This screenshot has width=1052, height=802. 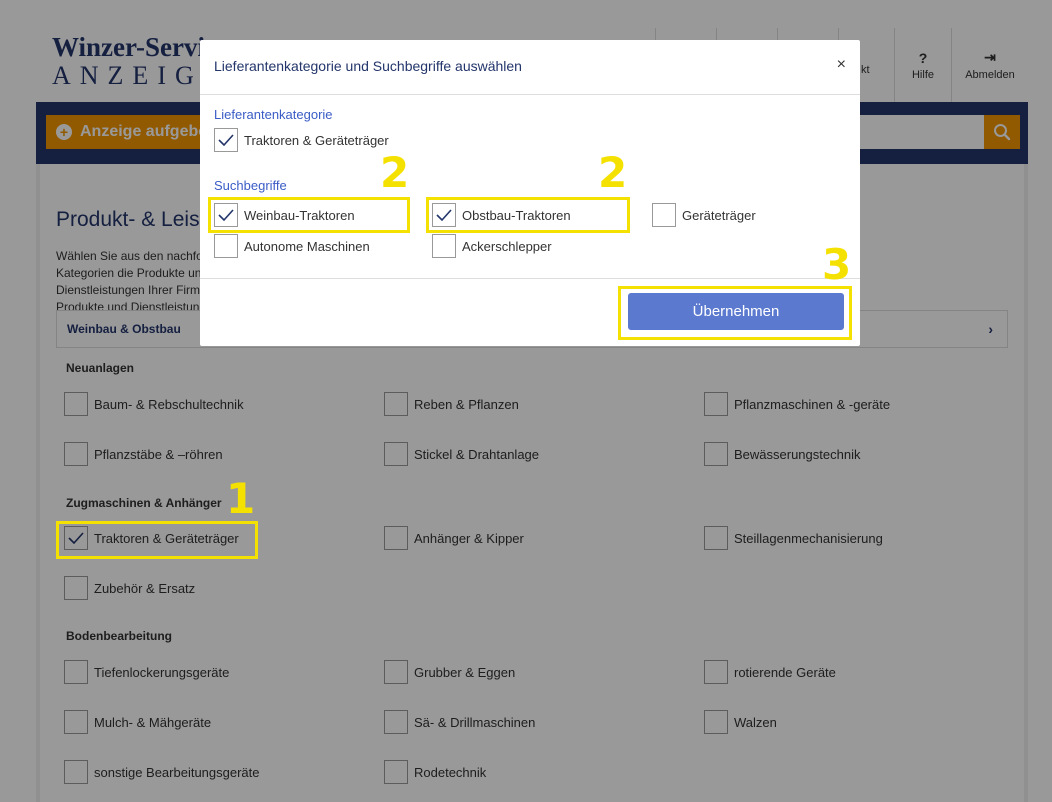 I want to click on apply-button: Übernehmen, so click(x=736, y=311).